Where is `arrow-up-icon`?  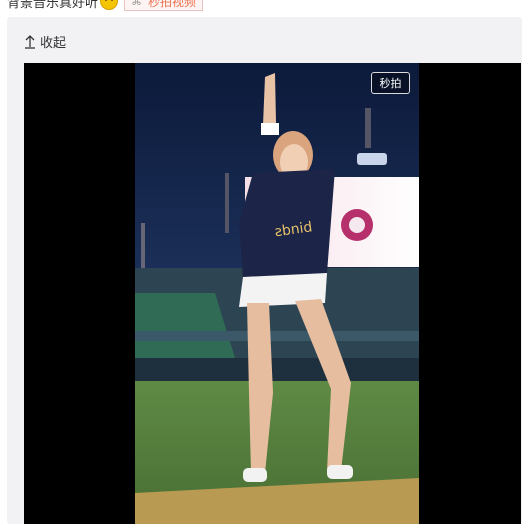 arrow-up-icon is located at coordinates (30, 41).